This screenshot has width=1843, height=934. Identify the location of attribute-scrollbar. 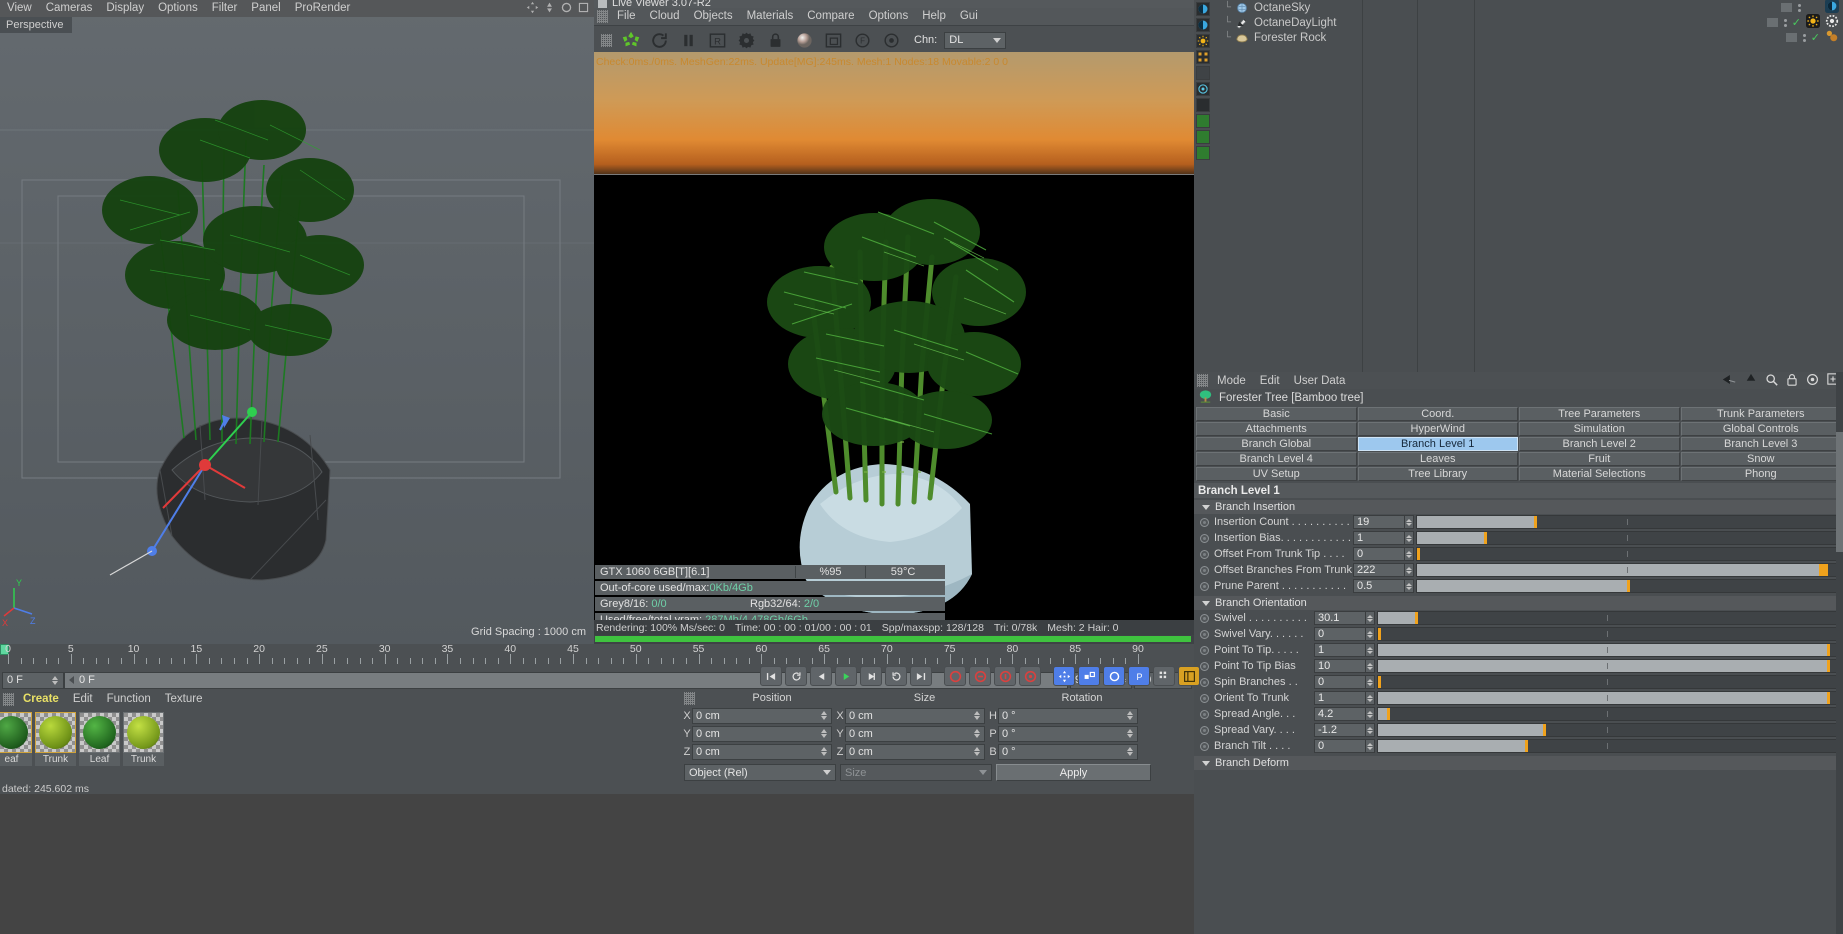
(1839, 653).